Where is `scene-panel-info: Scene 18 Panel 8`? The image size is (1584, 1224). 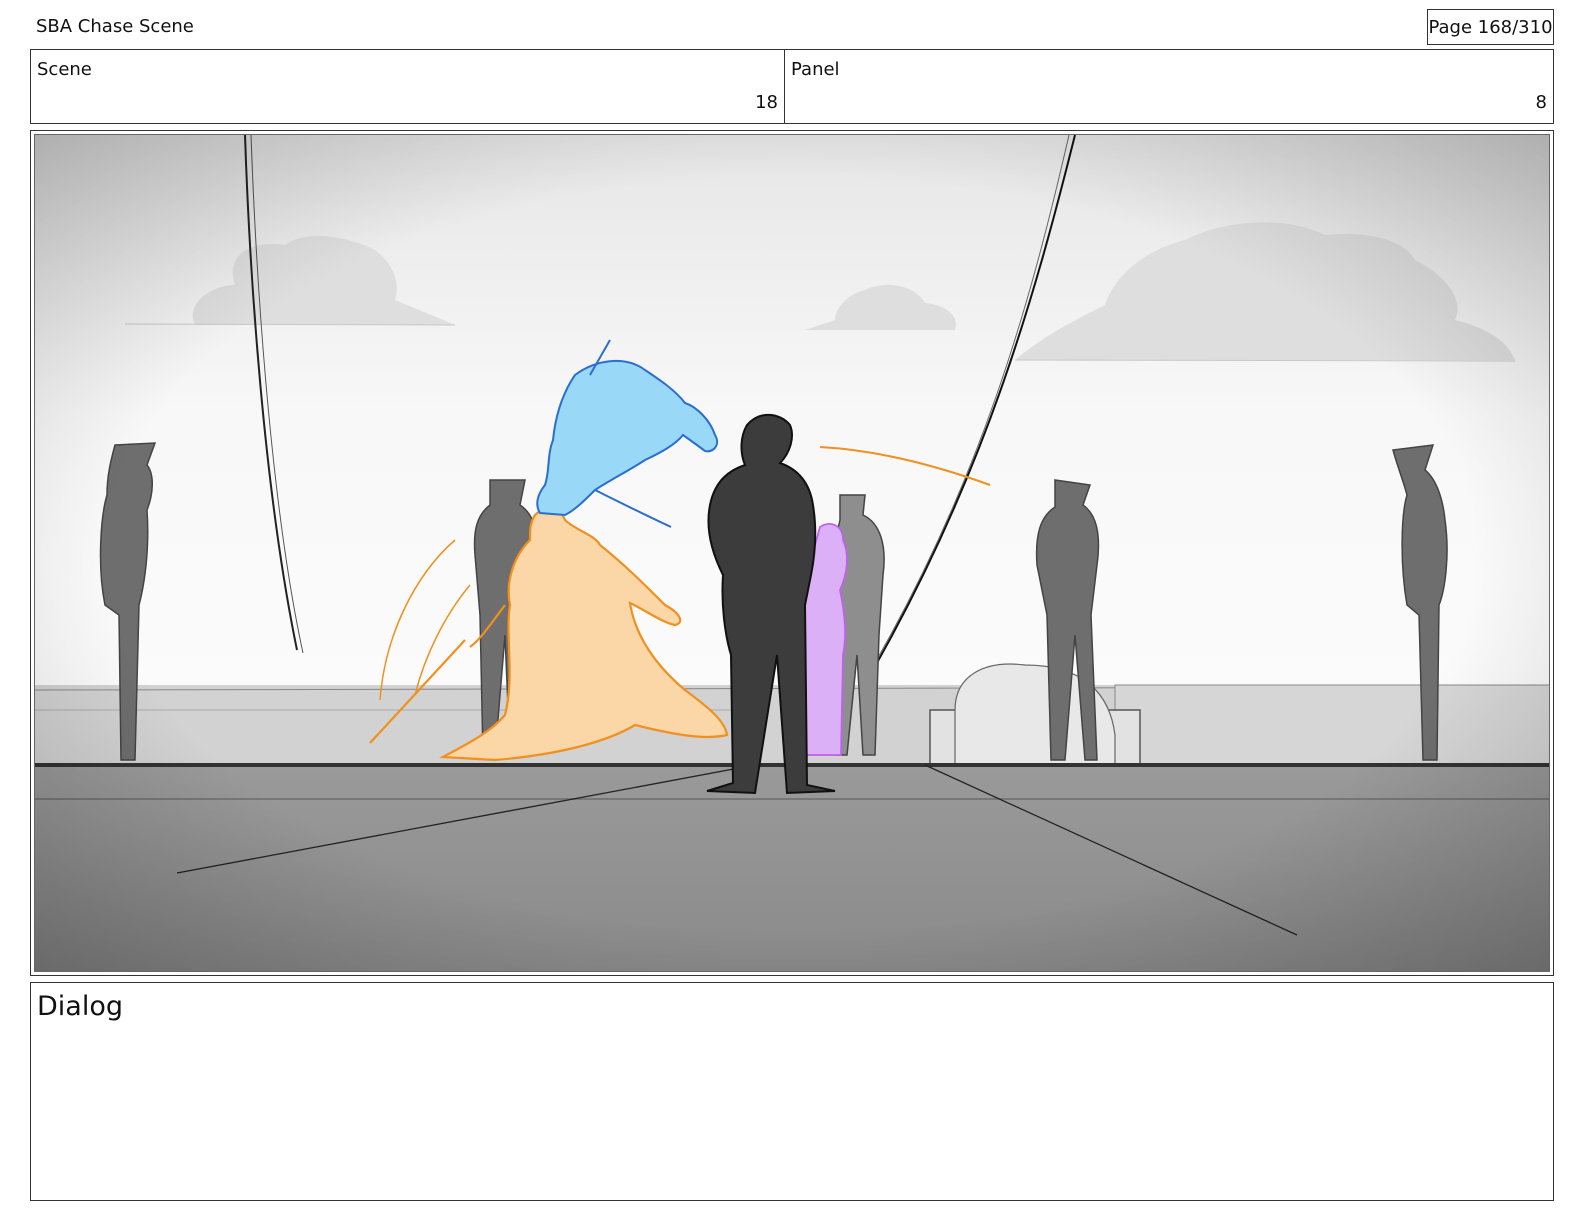
scene-panel-info: Scene 18 Panel 8 is located at coordinates (792, 86).